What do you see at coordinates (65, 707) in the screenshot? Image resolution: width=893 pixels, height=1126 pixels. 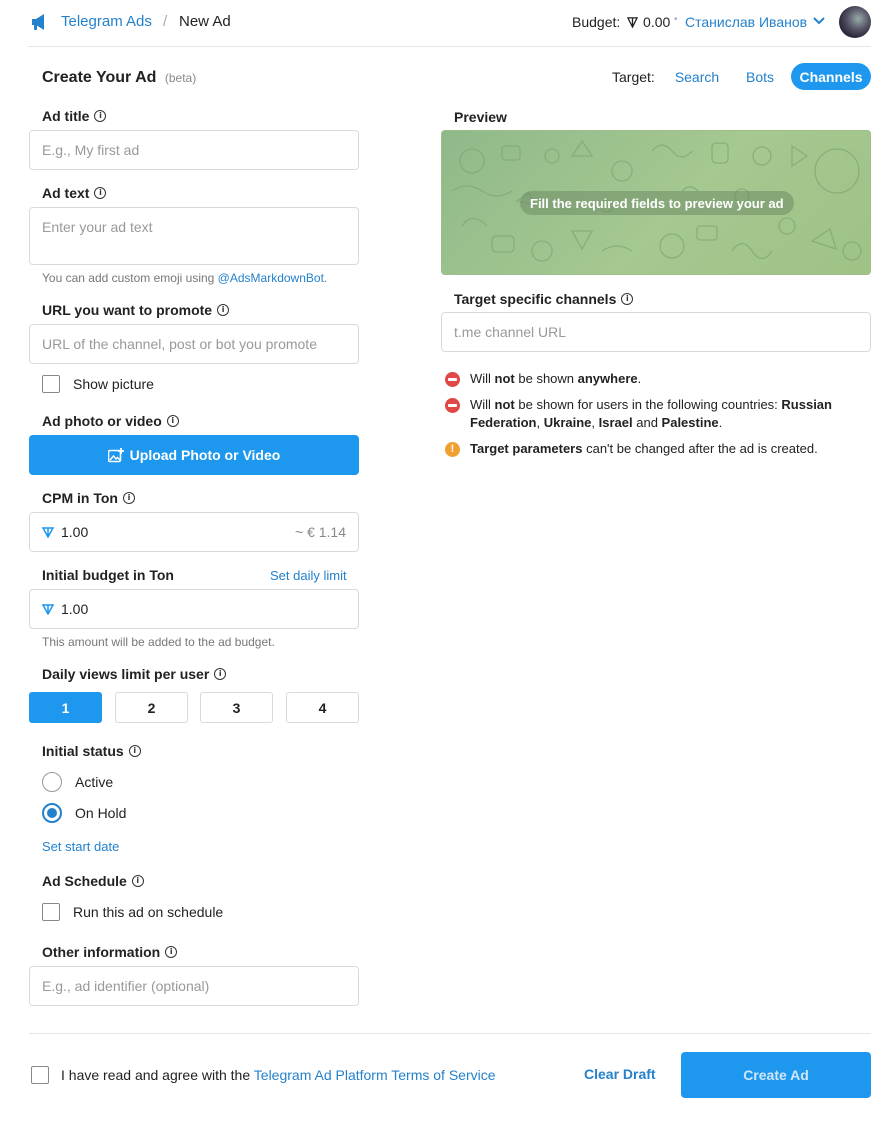 I see `daily-views-option-1: 1` at bounding box center [65, 707].